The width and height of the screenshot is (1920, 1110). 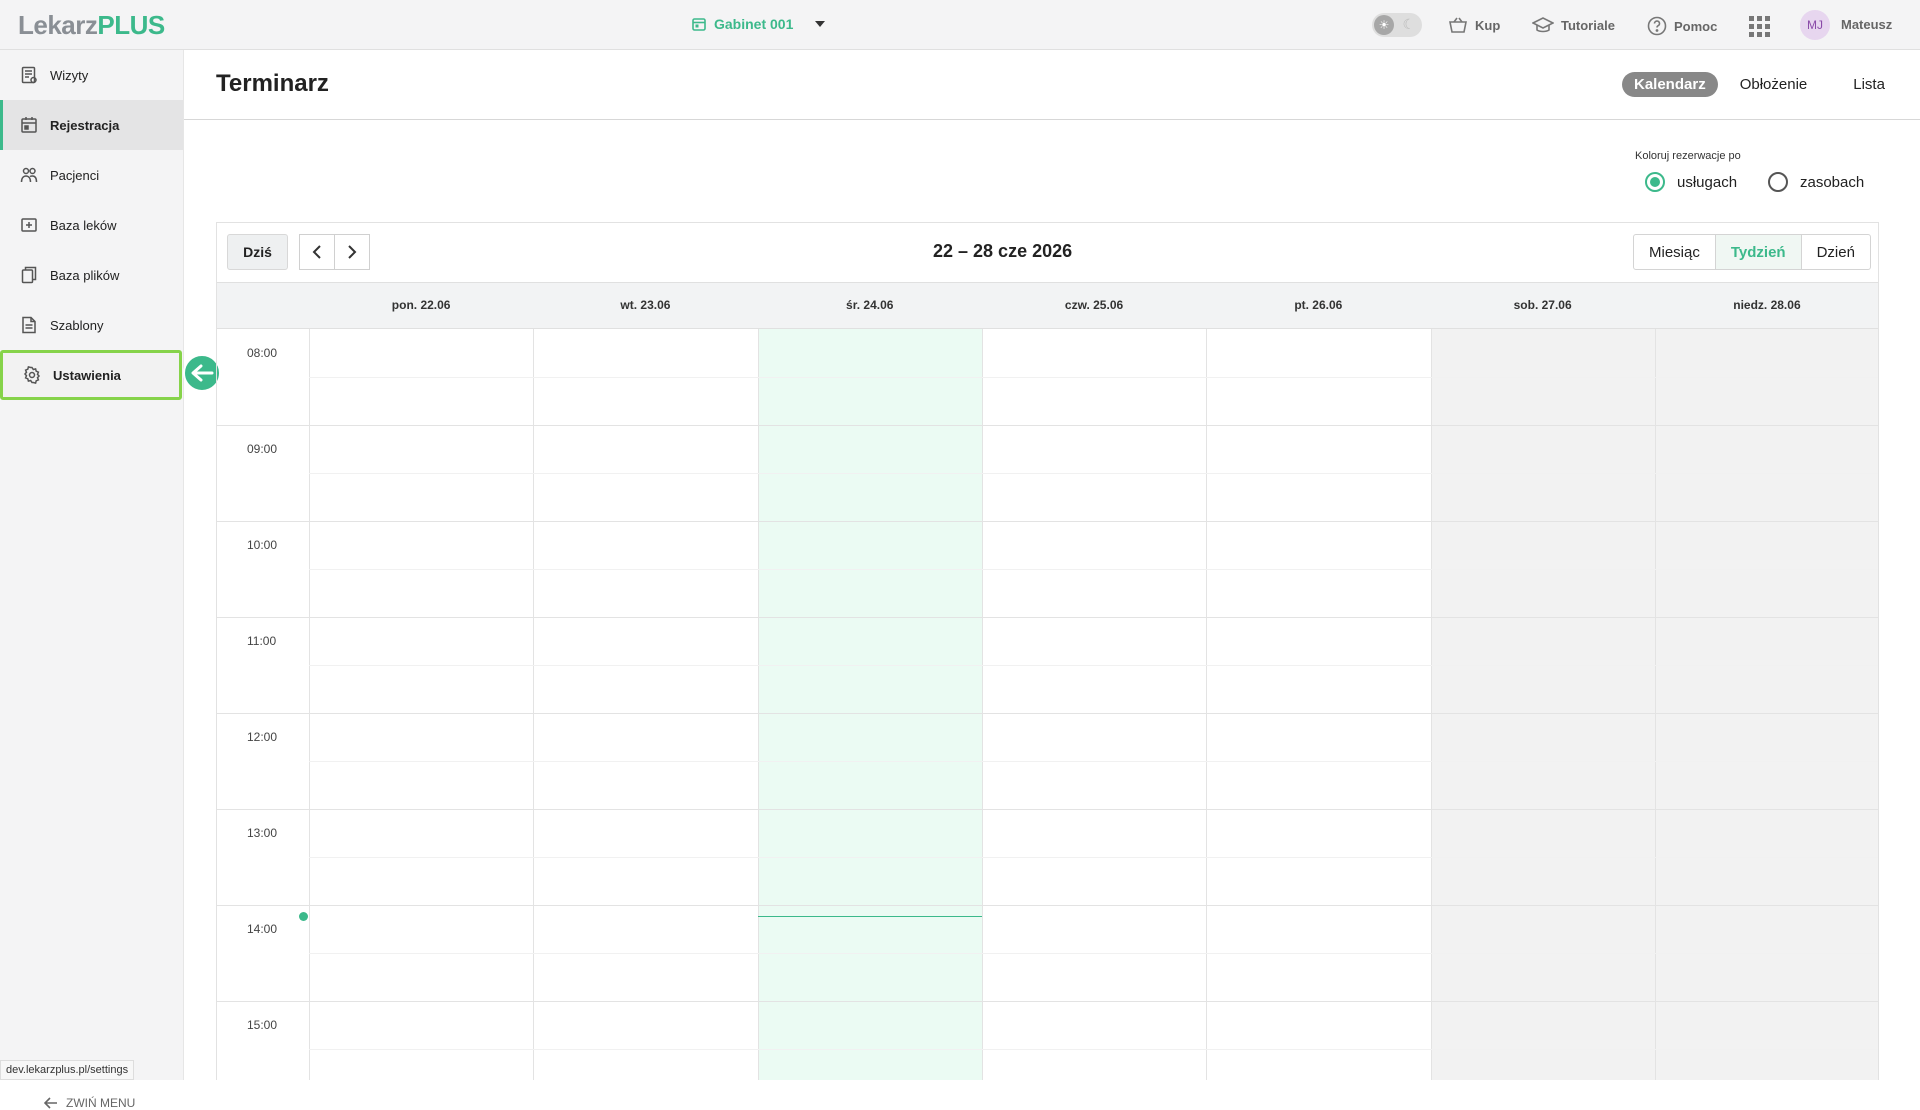 What do you see at coordinates (1474, 25) in the screenshot?
I see `buy-link: Kup` at bounding box center [1474, 25].